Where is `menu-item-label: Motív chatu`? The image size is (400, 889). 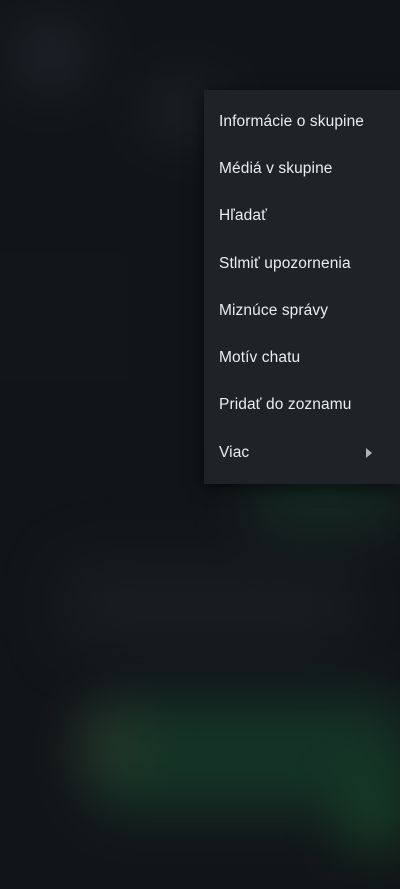
menu-item-label: Motív chatu is located at coordinates (260, 358).